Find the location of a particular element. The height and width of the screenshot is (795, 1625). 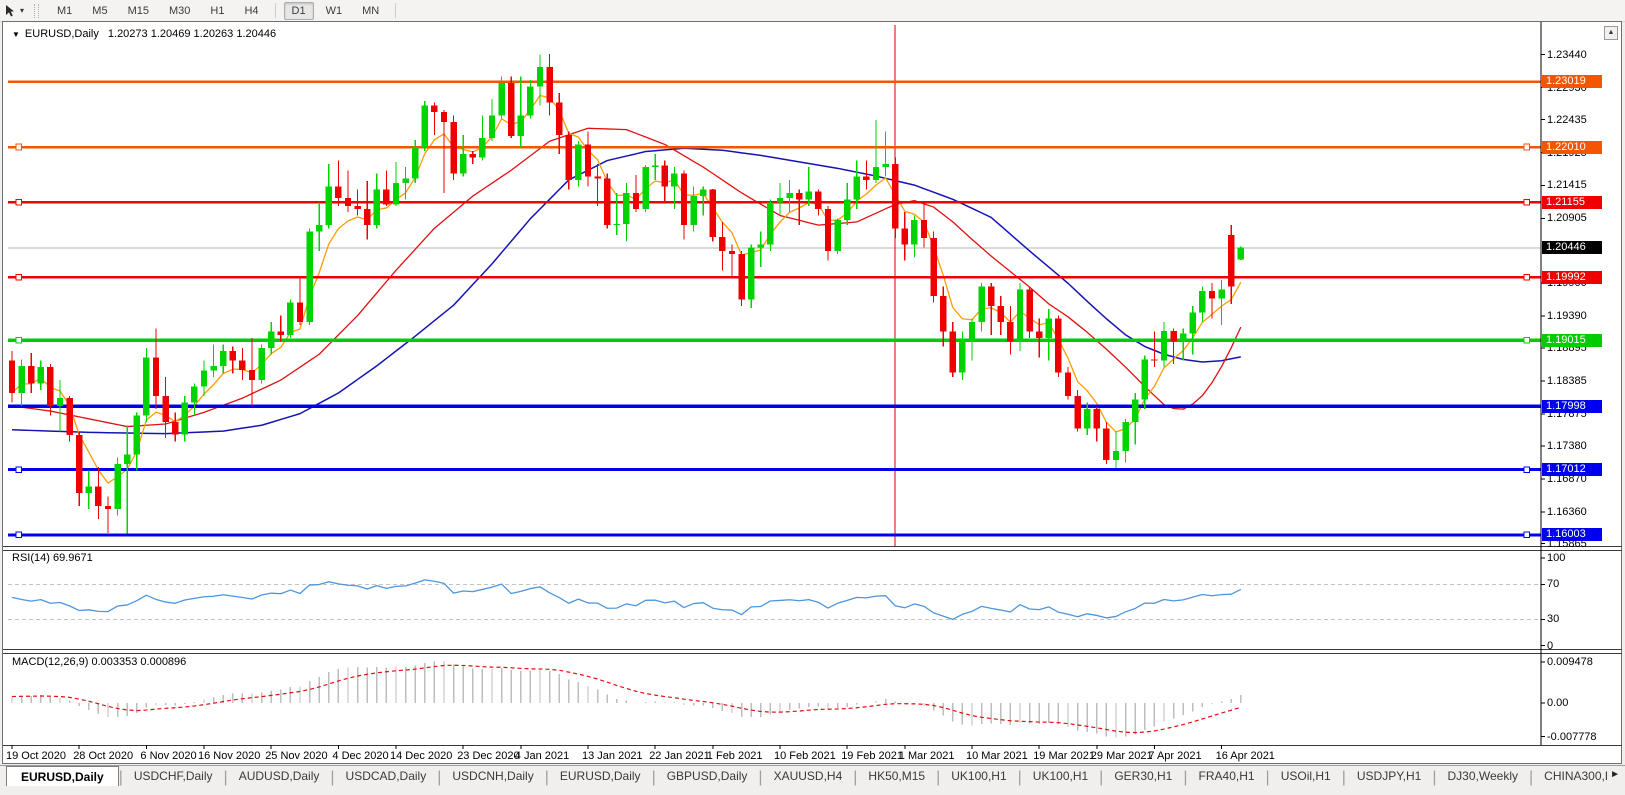

price-tick-label: 1.23440 is located at coordinates (1567, 54).